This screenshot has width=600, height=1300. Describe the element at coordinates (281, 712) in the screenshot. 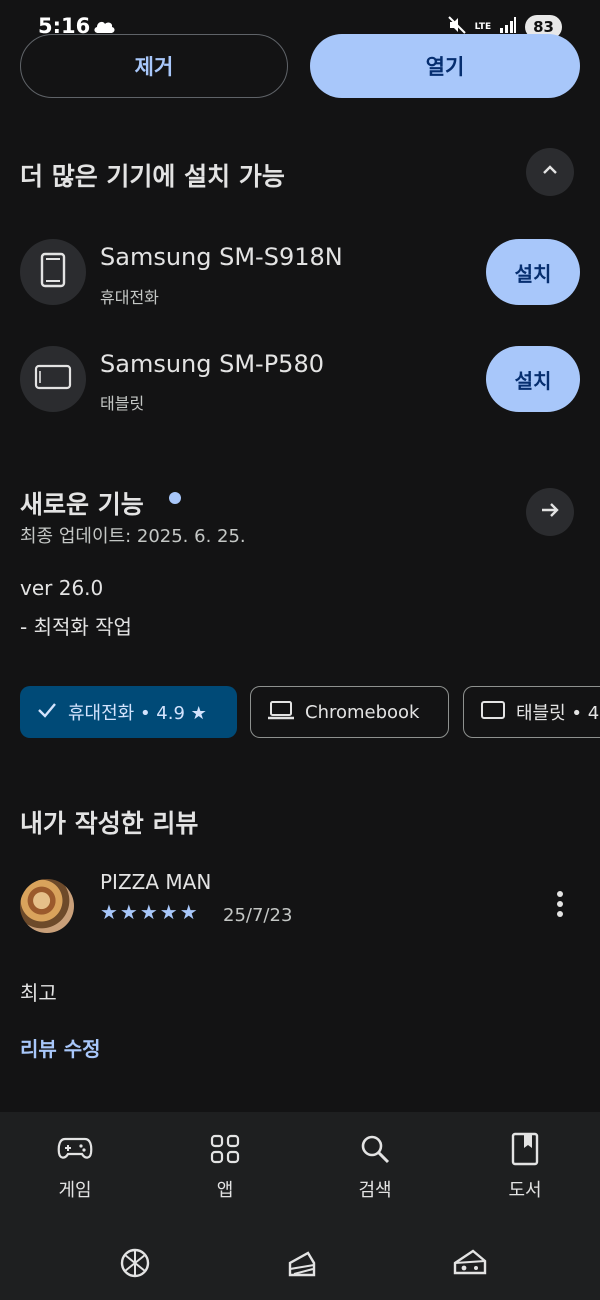

I see `laptop-icon` at that location.